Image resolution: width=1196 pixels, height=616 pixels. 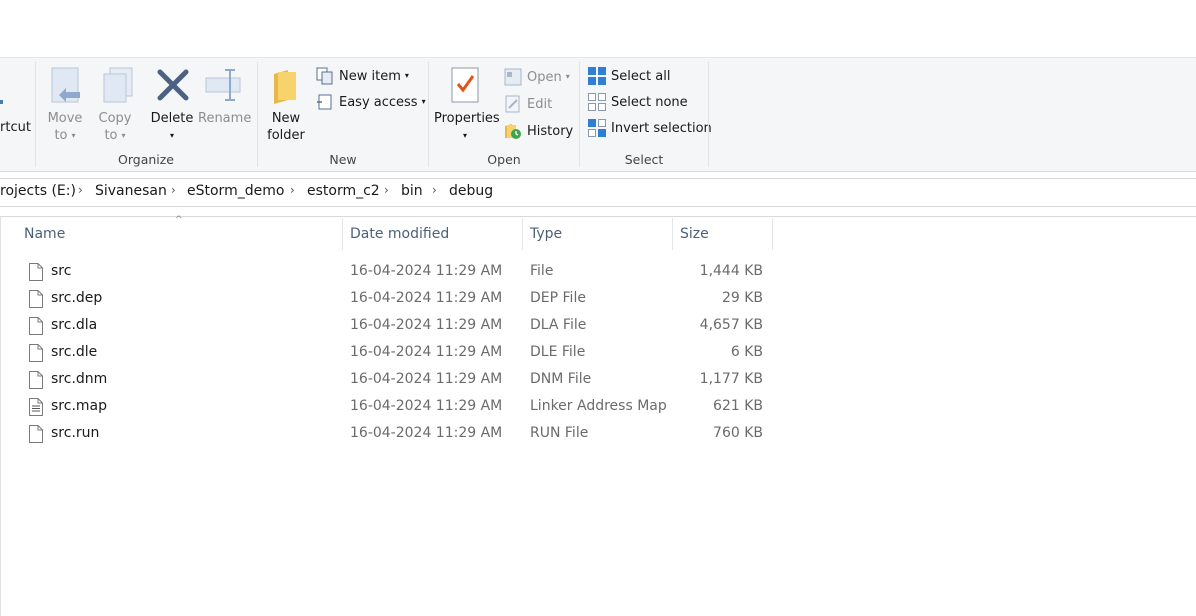 I want to click on properties-label: Properties, so click(x=467, y=118).